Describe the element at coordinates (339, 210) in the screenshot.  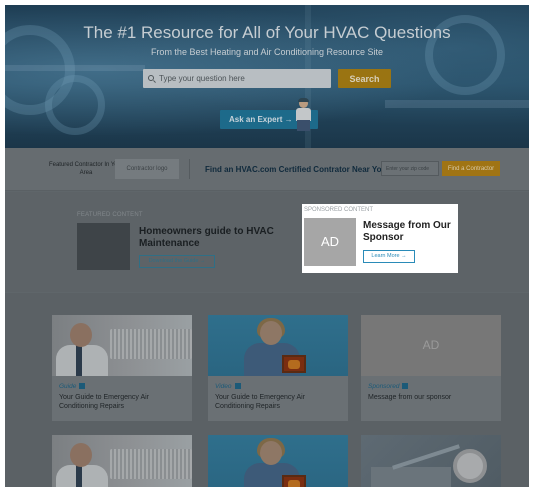
I see `sponsored-content-heading: SPONSORED CONTENT` at that location.